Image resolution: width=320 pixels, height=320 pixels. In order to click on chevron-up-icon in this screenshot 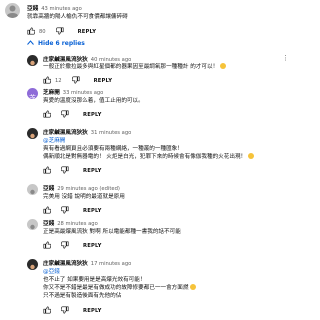, I will do `click(30, 43)`.